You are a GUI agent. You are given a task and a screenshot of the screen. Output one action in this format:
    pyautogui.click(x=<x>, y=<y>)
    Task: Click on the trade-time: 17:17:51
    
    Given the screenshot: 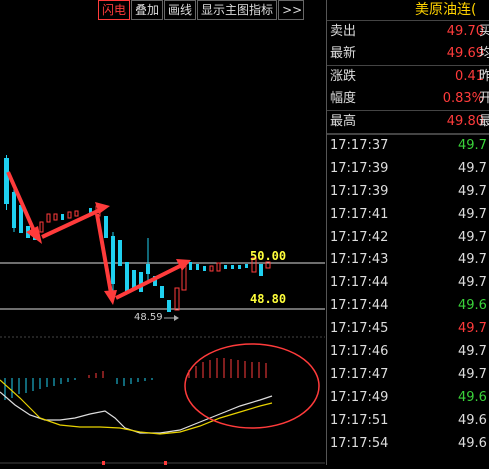 What is the action you would take?
    pyautogui.click(x=359, y=420)
    